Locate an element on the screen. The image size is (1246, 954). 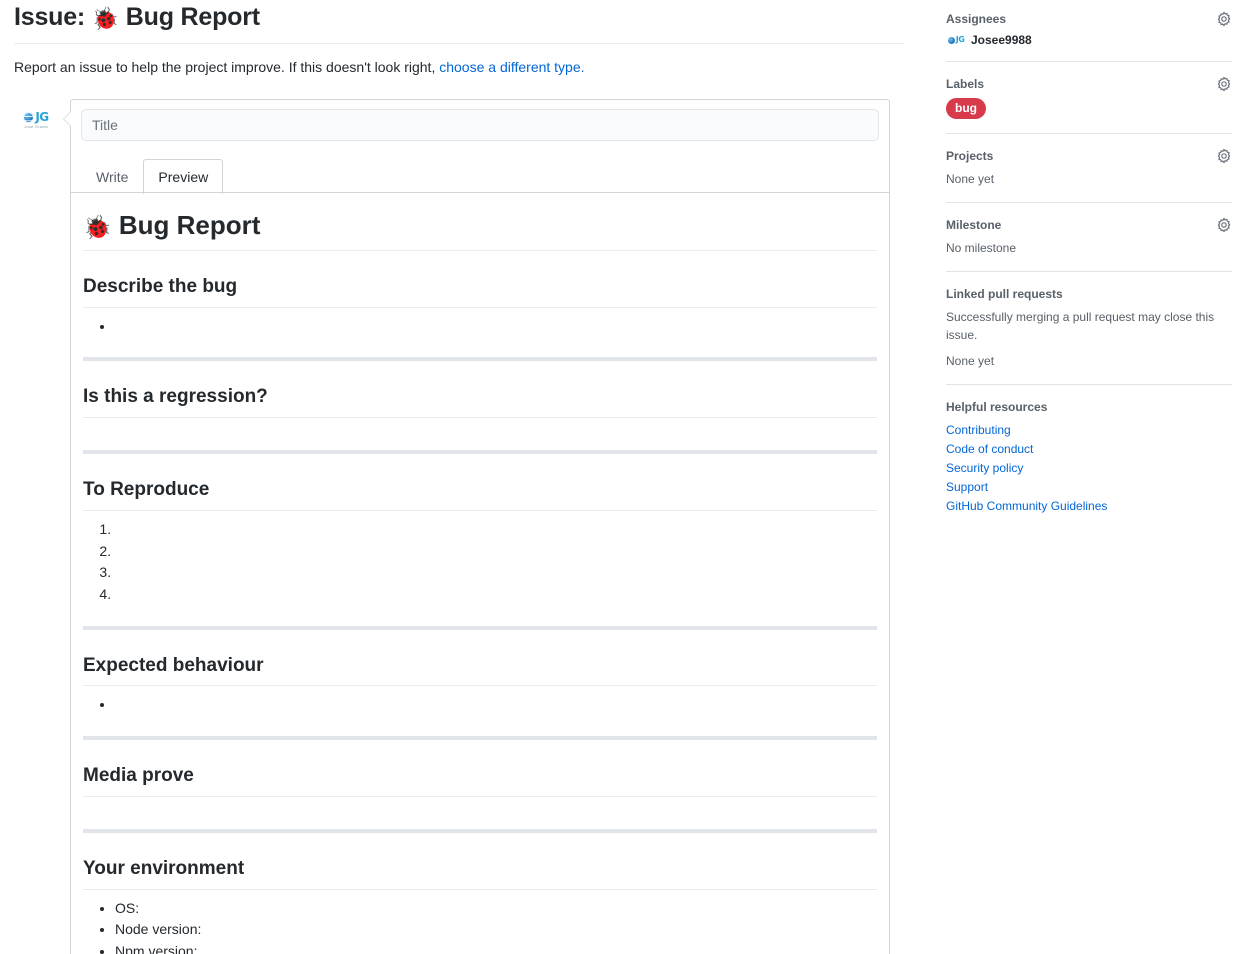
helpful-resources-header: Helpful resources is located at coordinates (1089, 407).